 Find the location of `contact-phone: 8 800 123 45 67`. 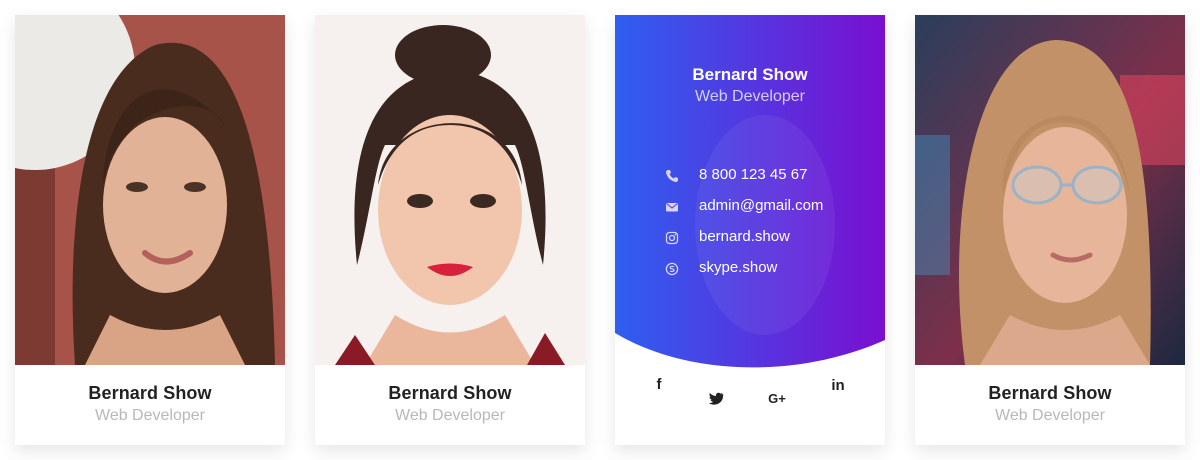

contact-phone: 8 800 123 45 67 is located at coordinates (770, 176).